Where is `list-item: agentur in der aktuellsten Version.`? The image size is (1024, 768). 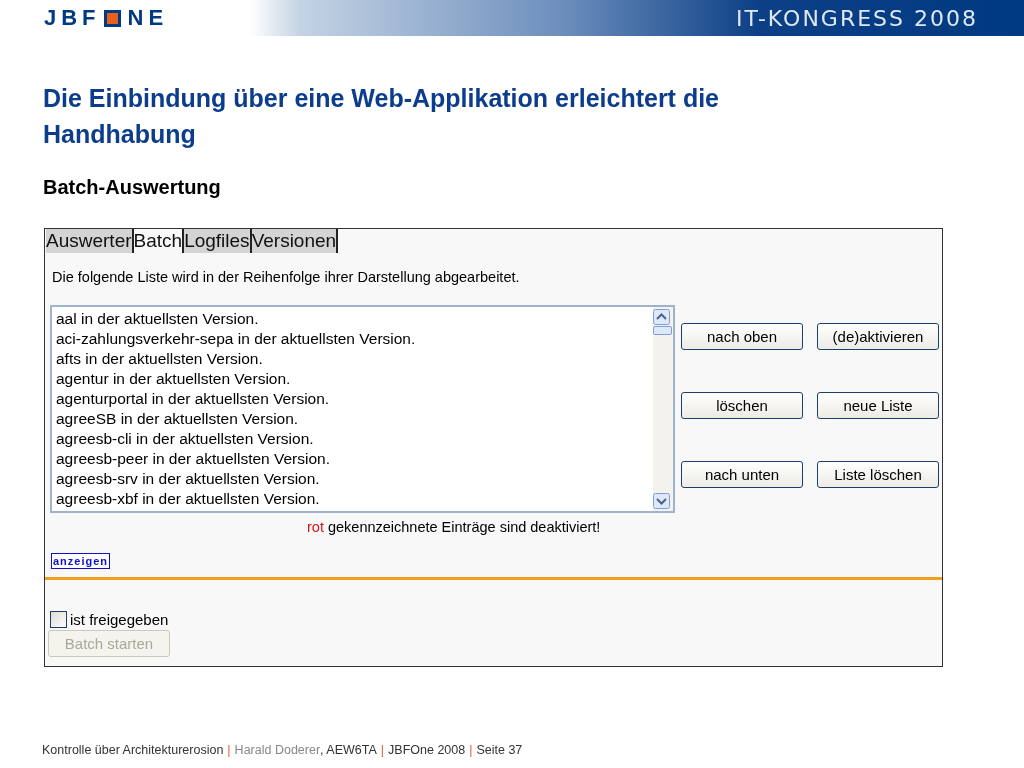
list-item: agentur in der aktuellsten Version. is located at coordinates (173, 379).